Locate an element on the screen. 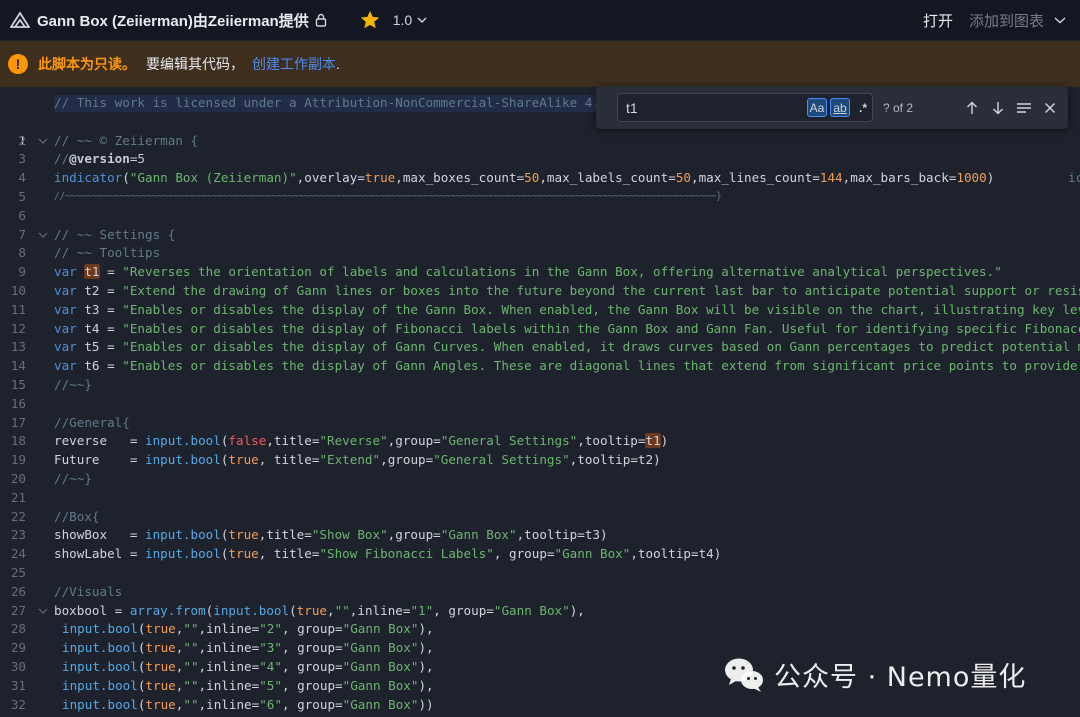 Image resolution: width=1080 pixels, height=717 pixels. code-text: ,max_bars_back= is located at coordinates (899, 178).